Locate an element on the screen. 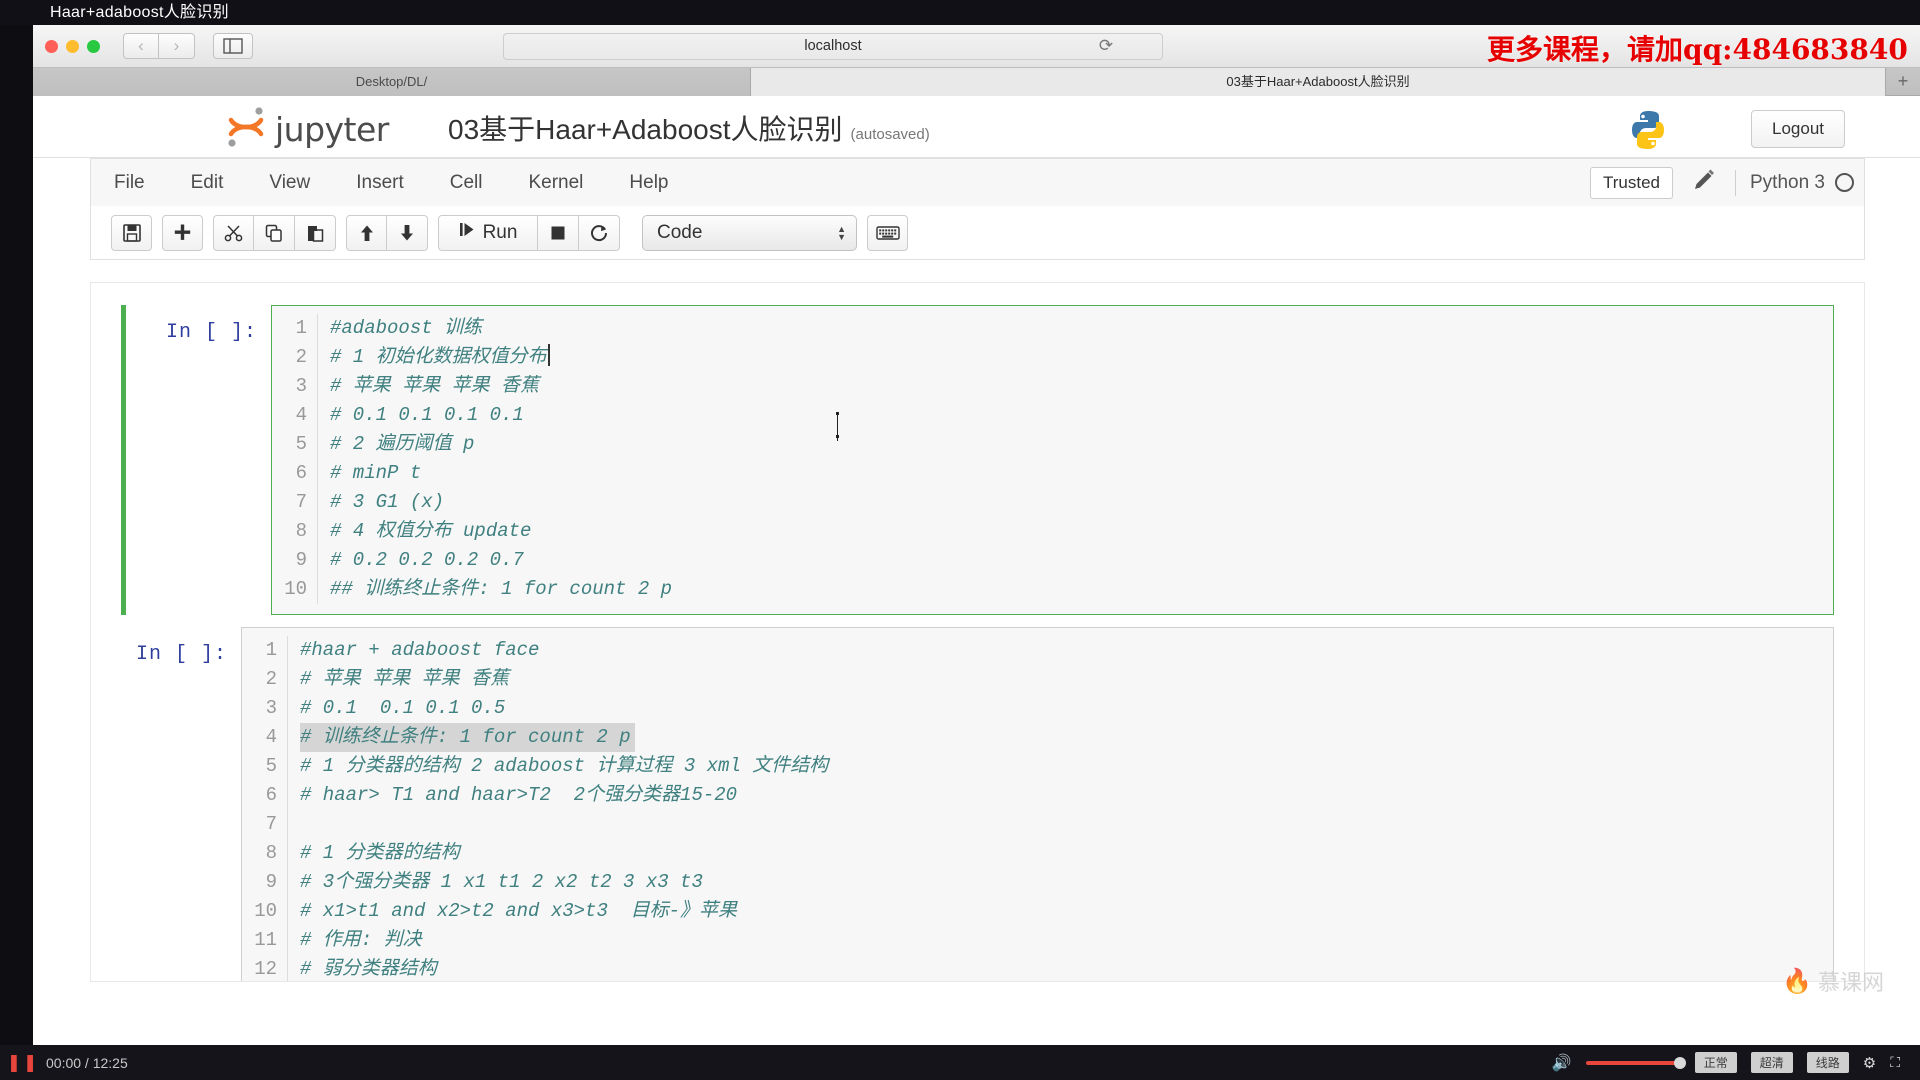  save-icon is located at coordinates (131, 232).